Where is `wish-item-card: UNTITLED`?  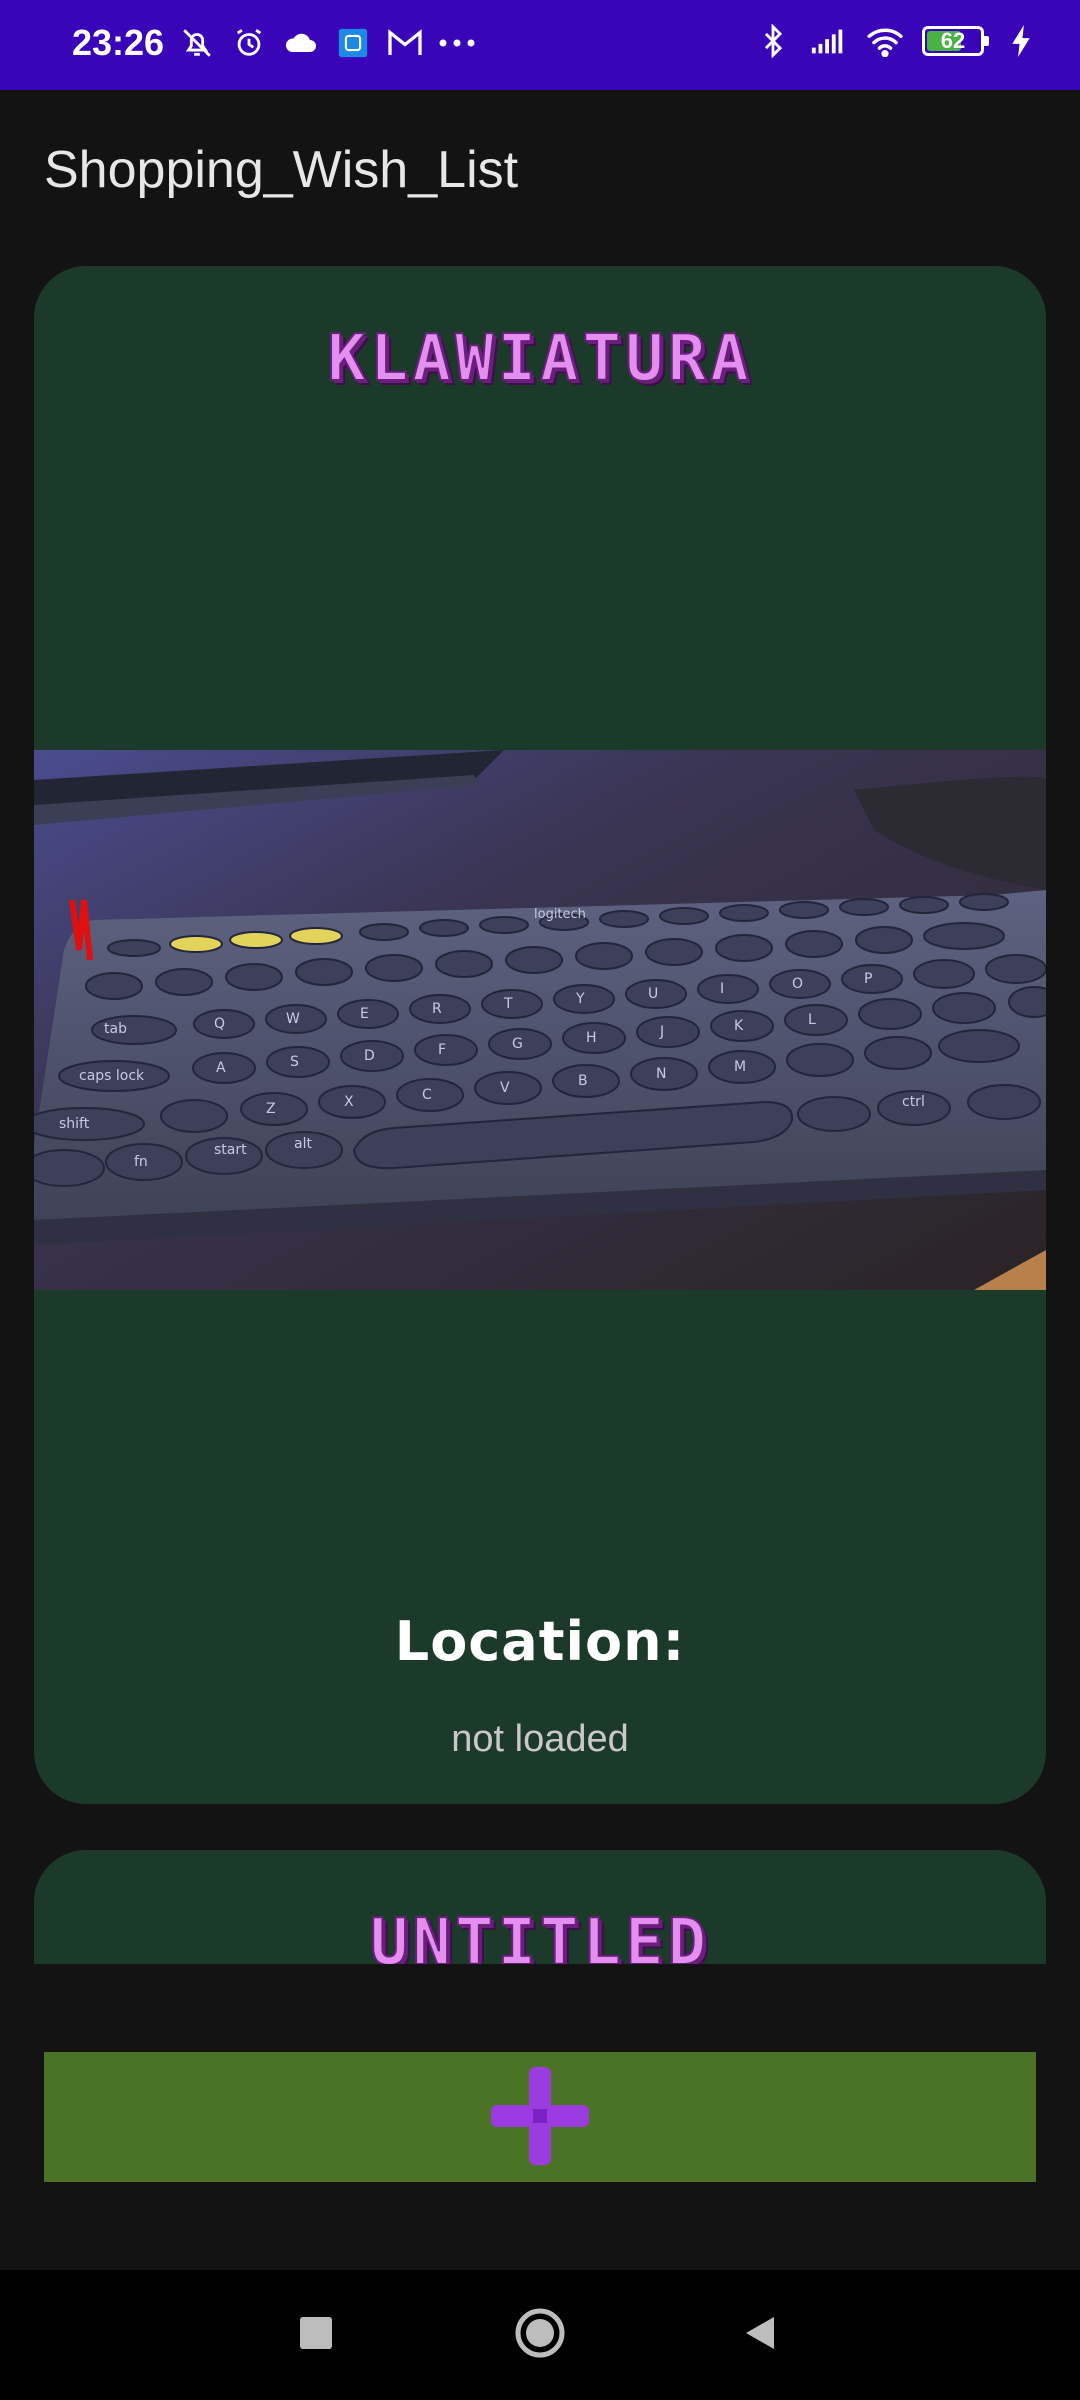 wish-item-card: UNTITLED is located at coordinates (540, 1907).